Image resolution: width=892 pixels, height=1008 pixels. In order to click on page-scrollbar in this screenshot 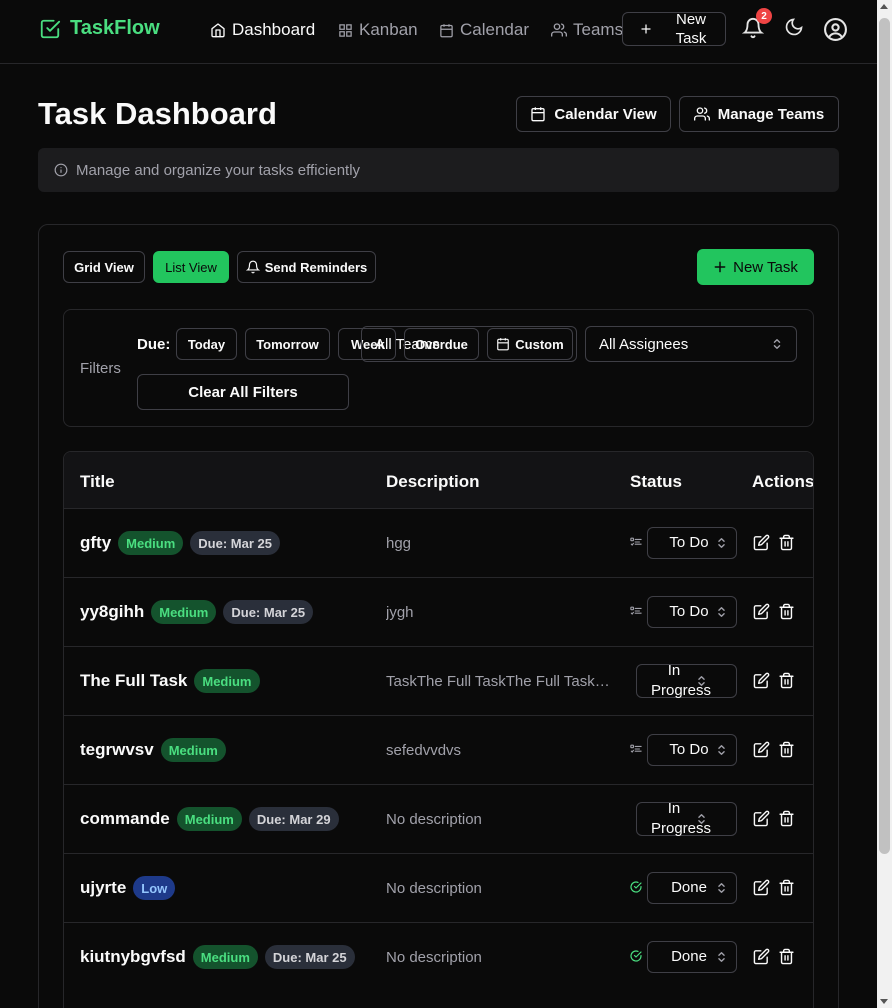, I will do `click(884, 504)`.